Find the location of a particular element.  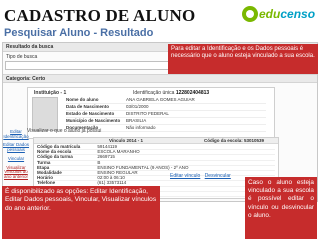

table-row: Município de Nascimento BRASILIA is located at coordinates (166, 121).